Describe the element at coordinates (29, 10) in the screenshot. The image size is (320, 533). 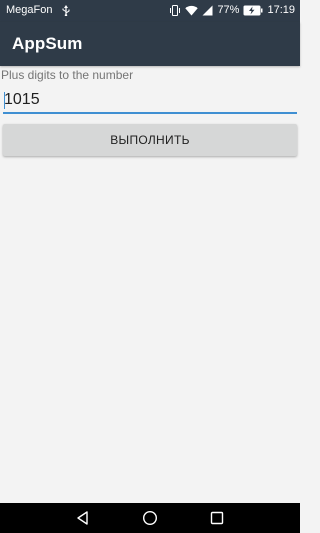
I see `carrier-name: MegaFon` at that location.